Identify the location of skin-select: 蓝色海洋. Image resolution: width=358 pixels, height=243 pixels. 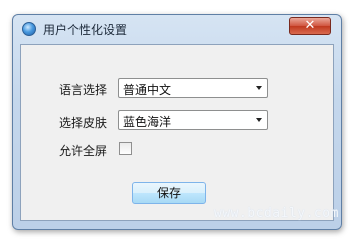
(193, 120).